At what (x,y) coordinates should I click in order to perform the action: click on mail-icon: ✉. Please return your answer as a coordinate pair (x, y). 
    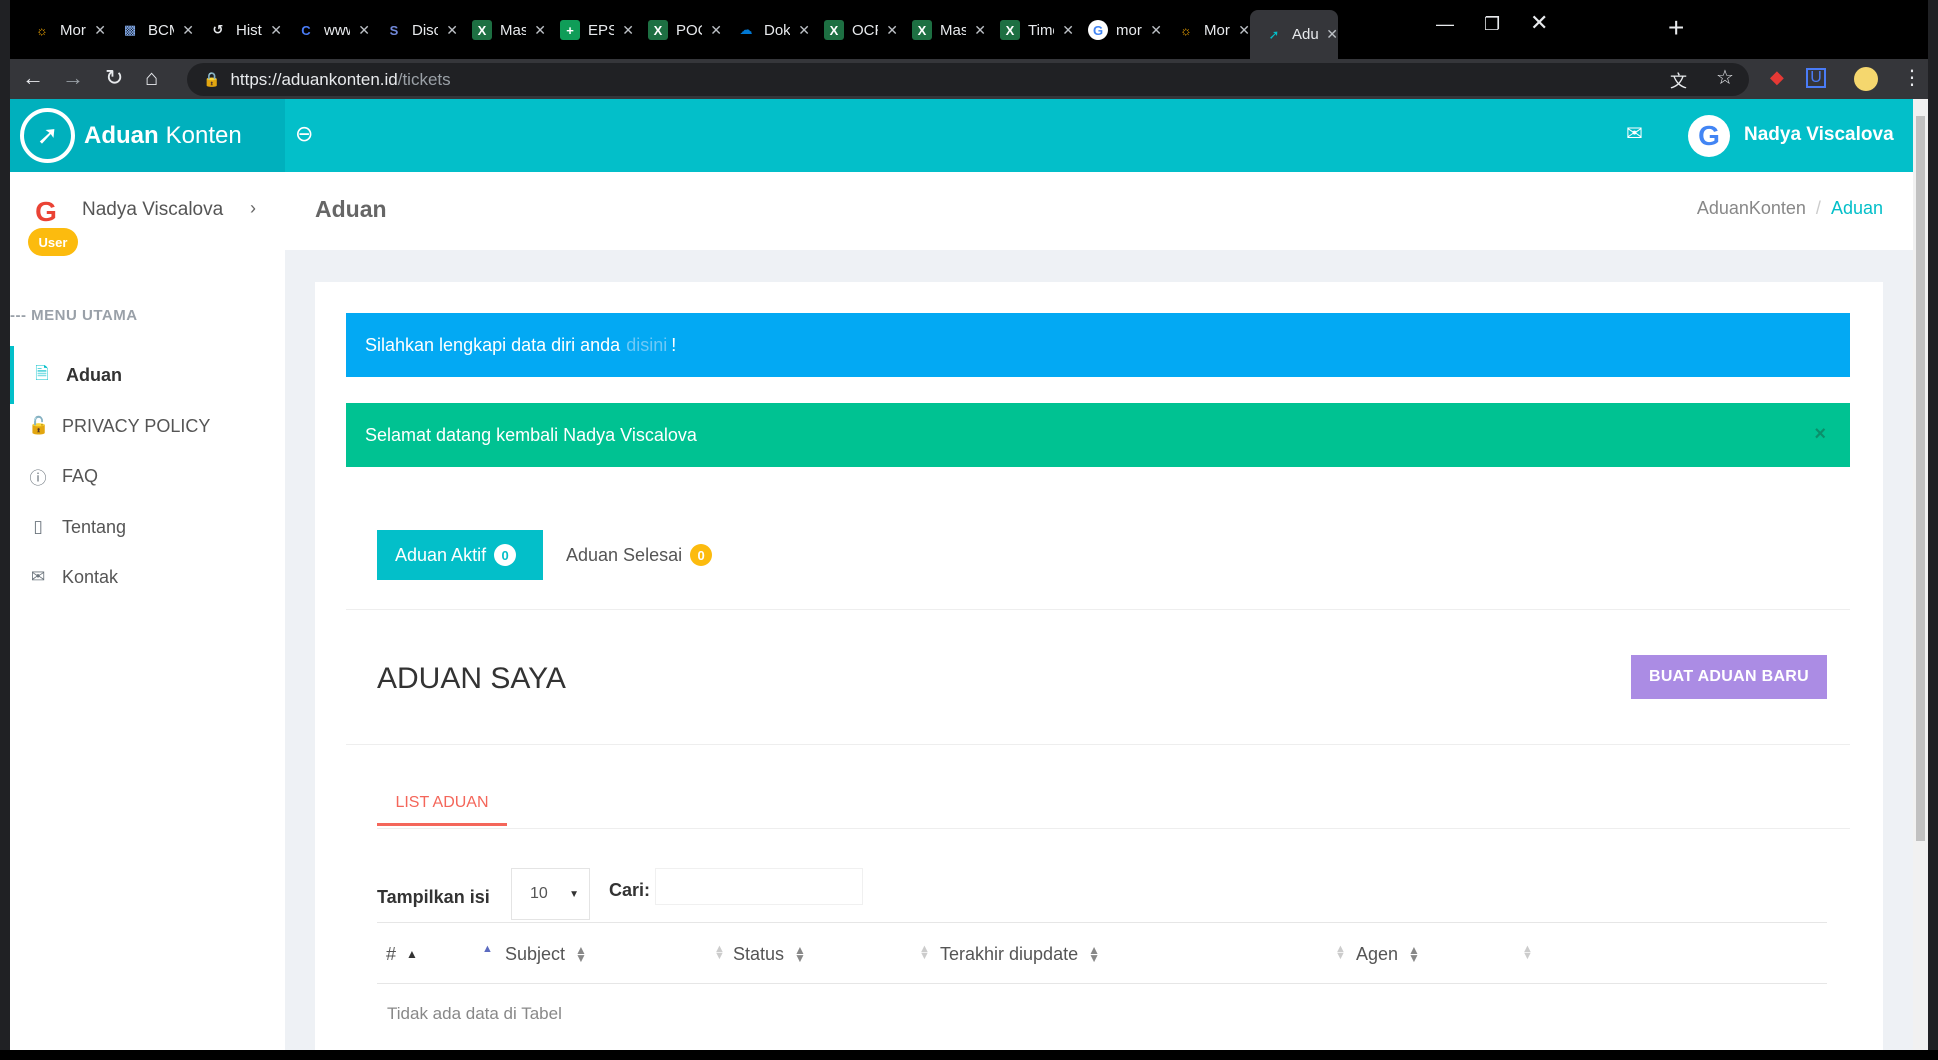
    Looking at the image, I should click on (1634, 133).